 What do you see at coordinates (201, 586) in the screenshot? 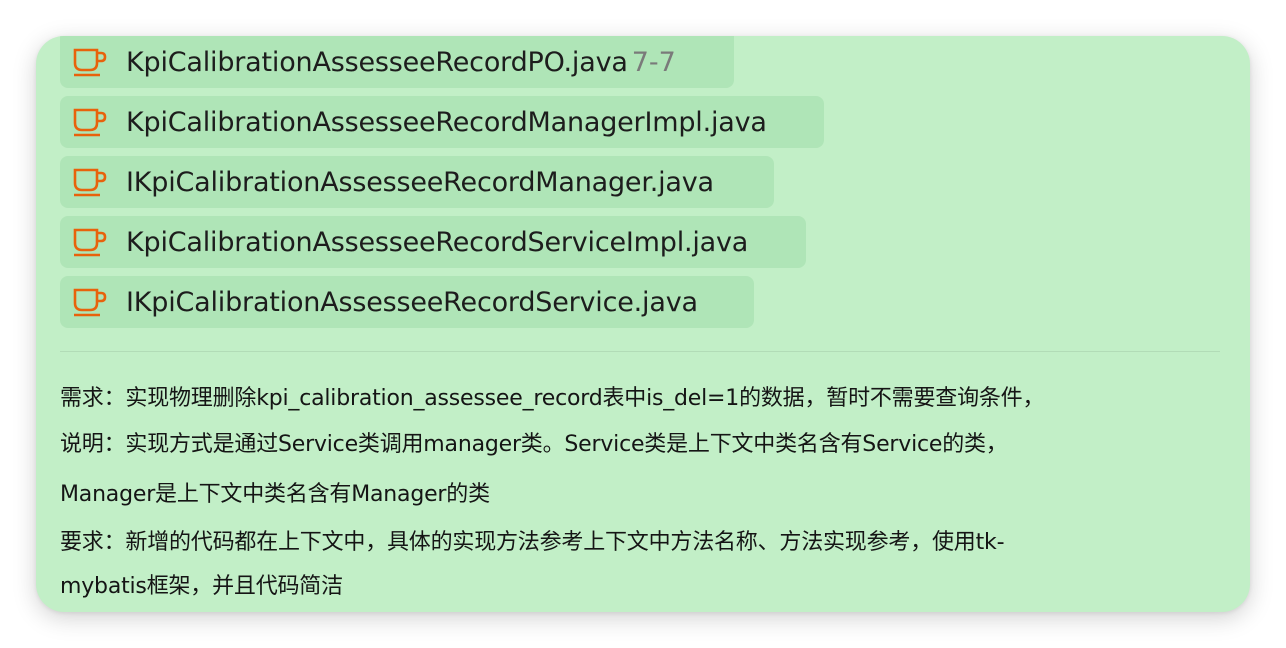
I see `message-text-line: mybatis框架，并且代码简洁` at bounding box center [201, 586].